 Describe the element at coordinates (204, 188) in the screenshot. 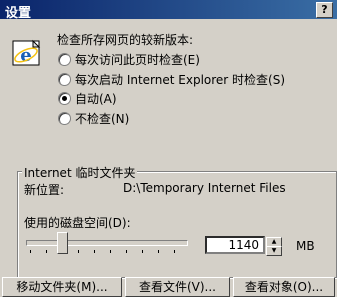

I see `location-value: D:\Temporary Internet Files` at that location.